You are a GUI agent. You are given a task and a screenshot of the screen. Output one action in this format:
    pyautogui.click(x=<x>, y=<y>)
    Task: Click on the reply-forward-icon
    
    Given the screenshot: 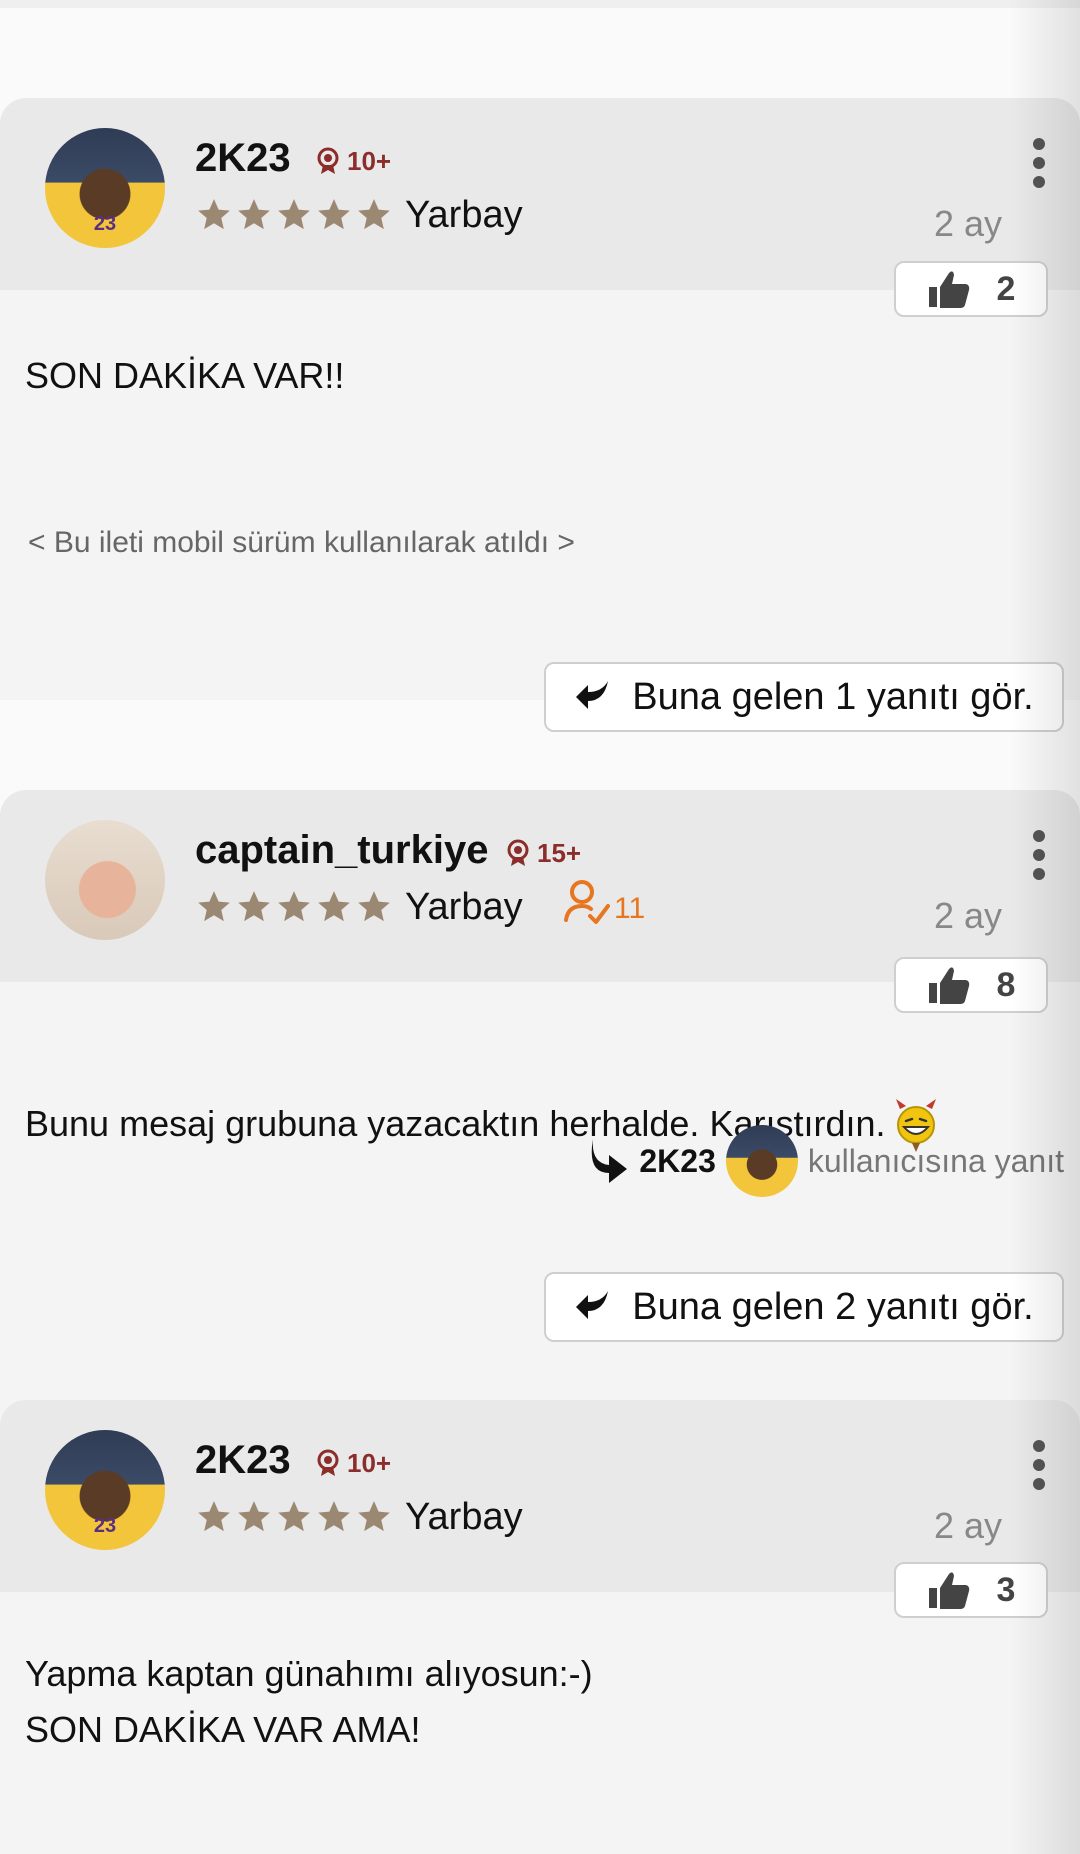 What is the action you would take?
    pyautogui.click(x=610, y=1161)
    